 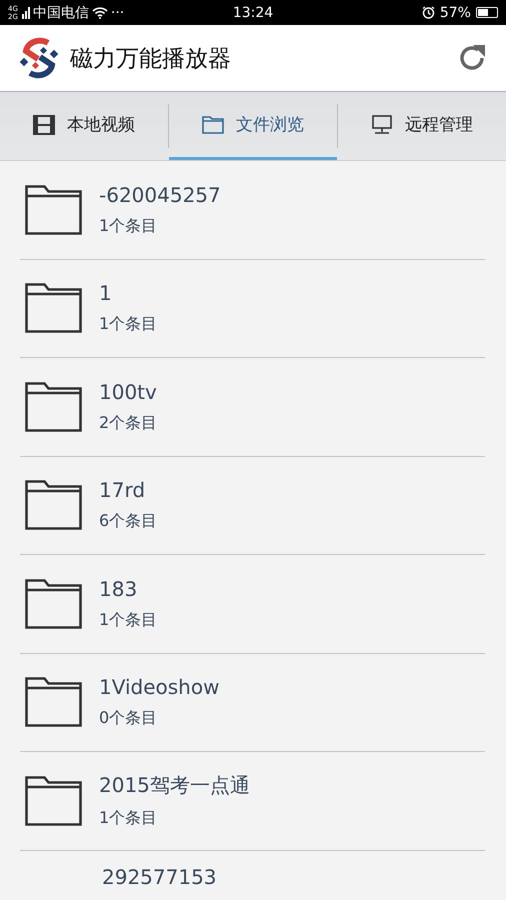 I want to click on folder-name: -620045257, so click(x=160, y=194).